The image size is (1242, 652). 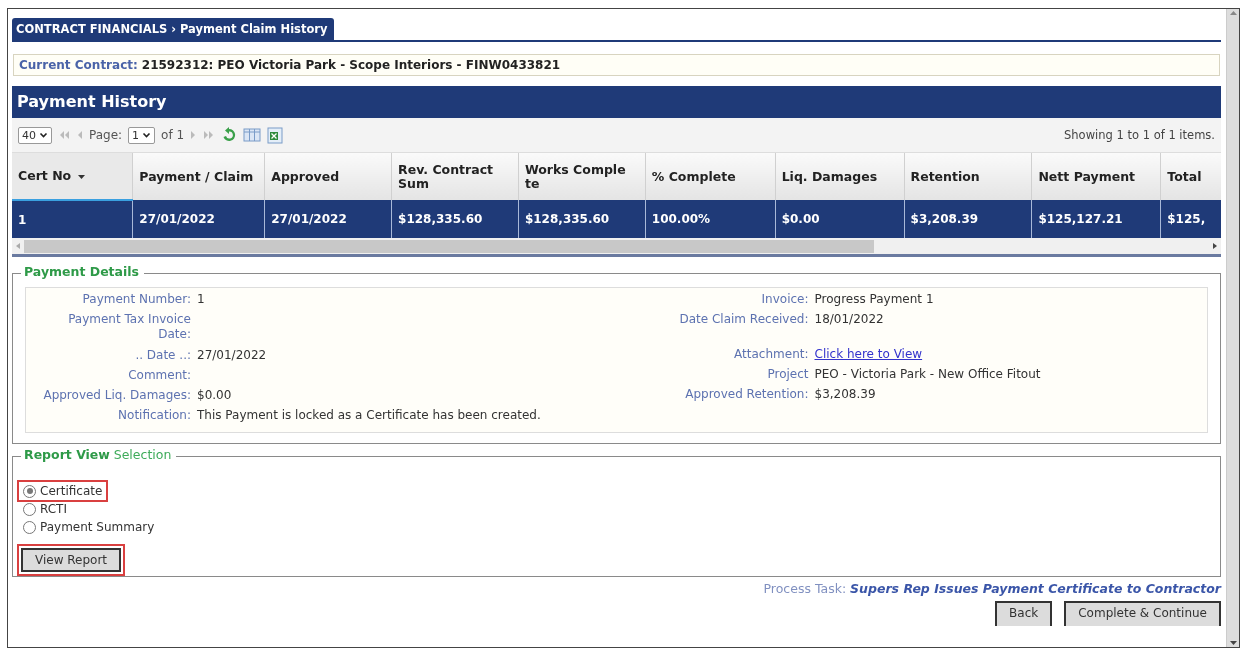 What do you see at coordinates (129, 327) in the screenshot?
I see `field-label: Payment Tax Invoice Date:` at bounding box center [129, 327].